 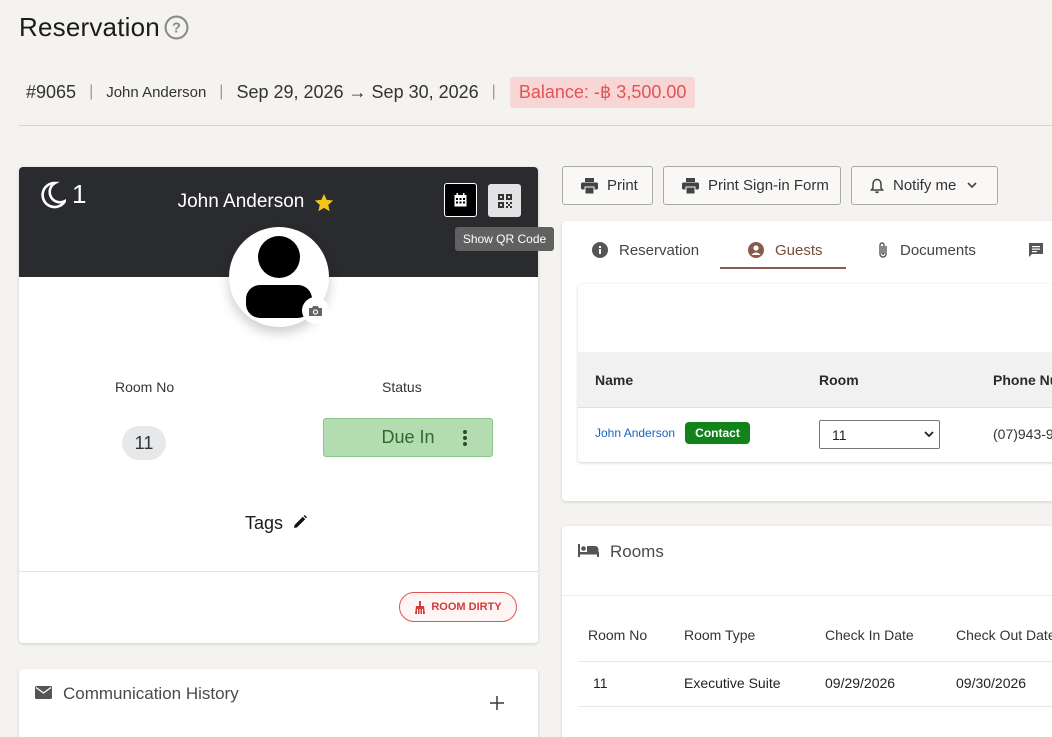 I want to click on info-icon, so click(x=600, y=250).